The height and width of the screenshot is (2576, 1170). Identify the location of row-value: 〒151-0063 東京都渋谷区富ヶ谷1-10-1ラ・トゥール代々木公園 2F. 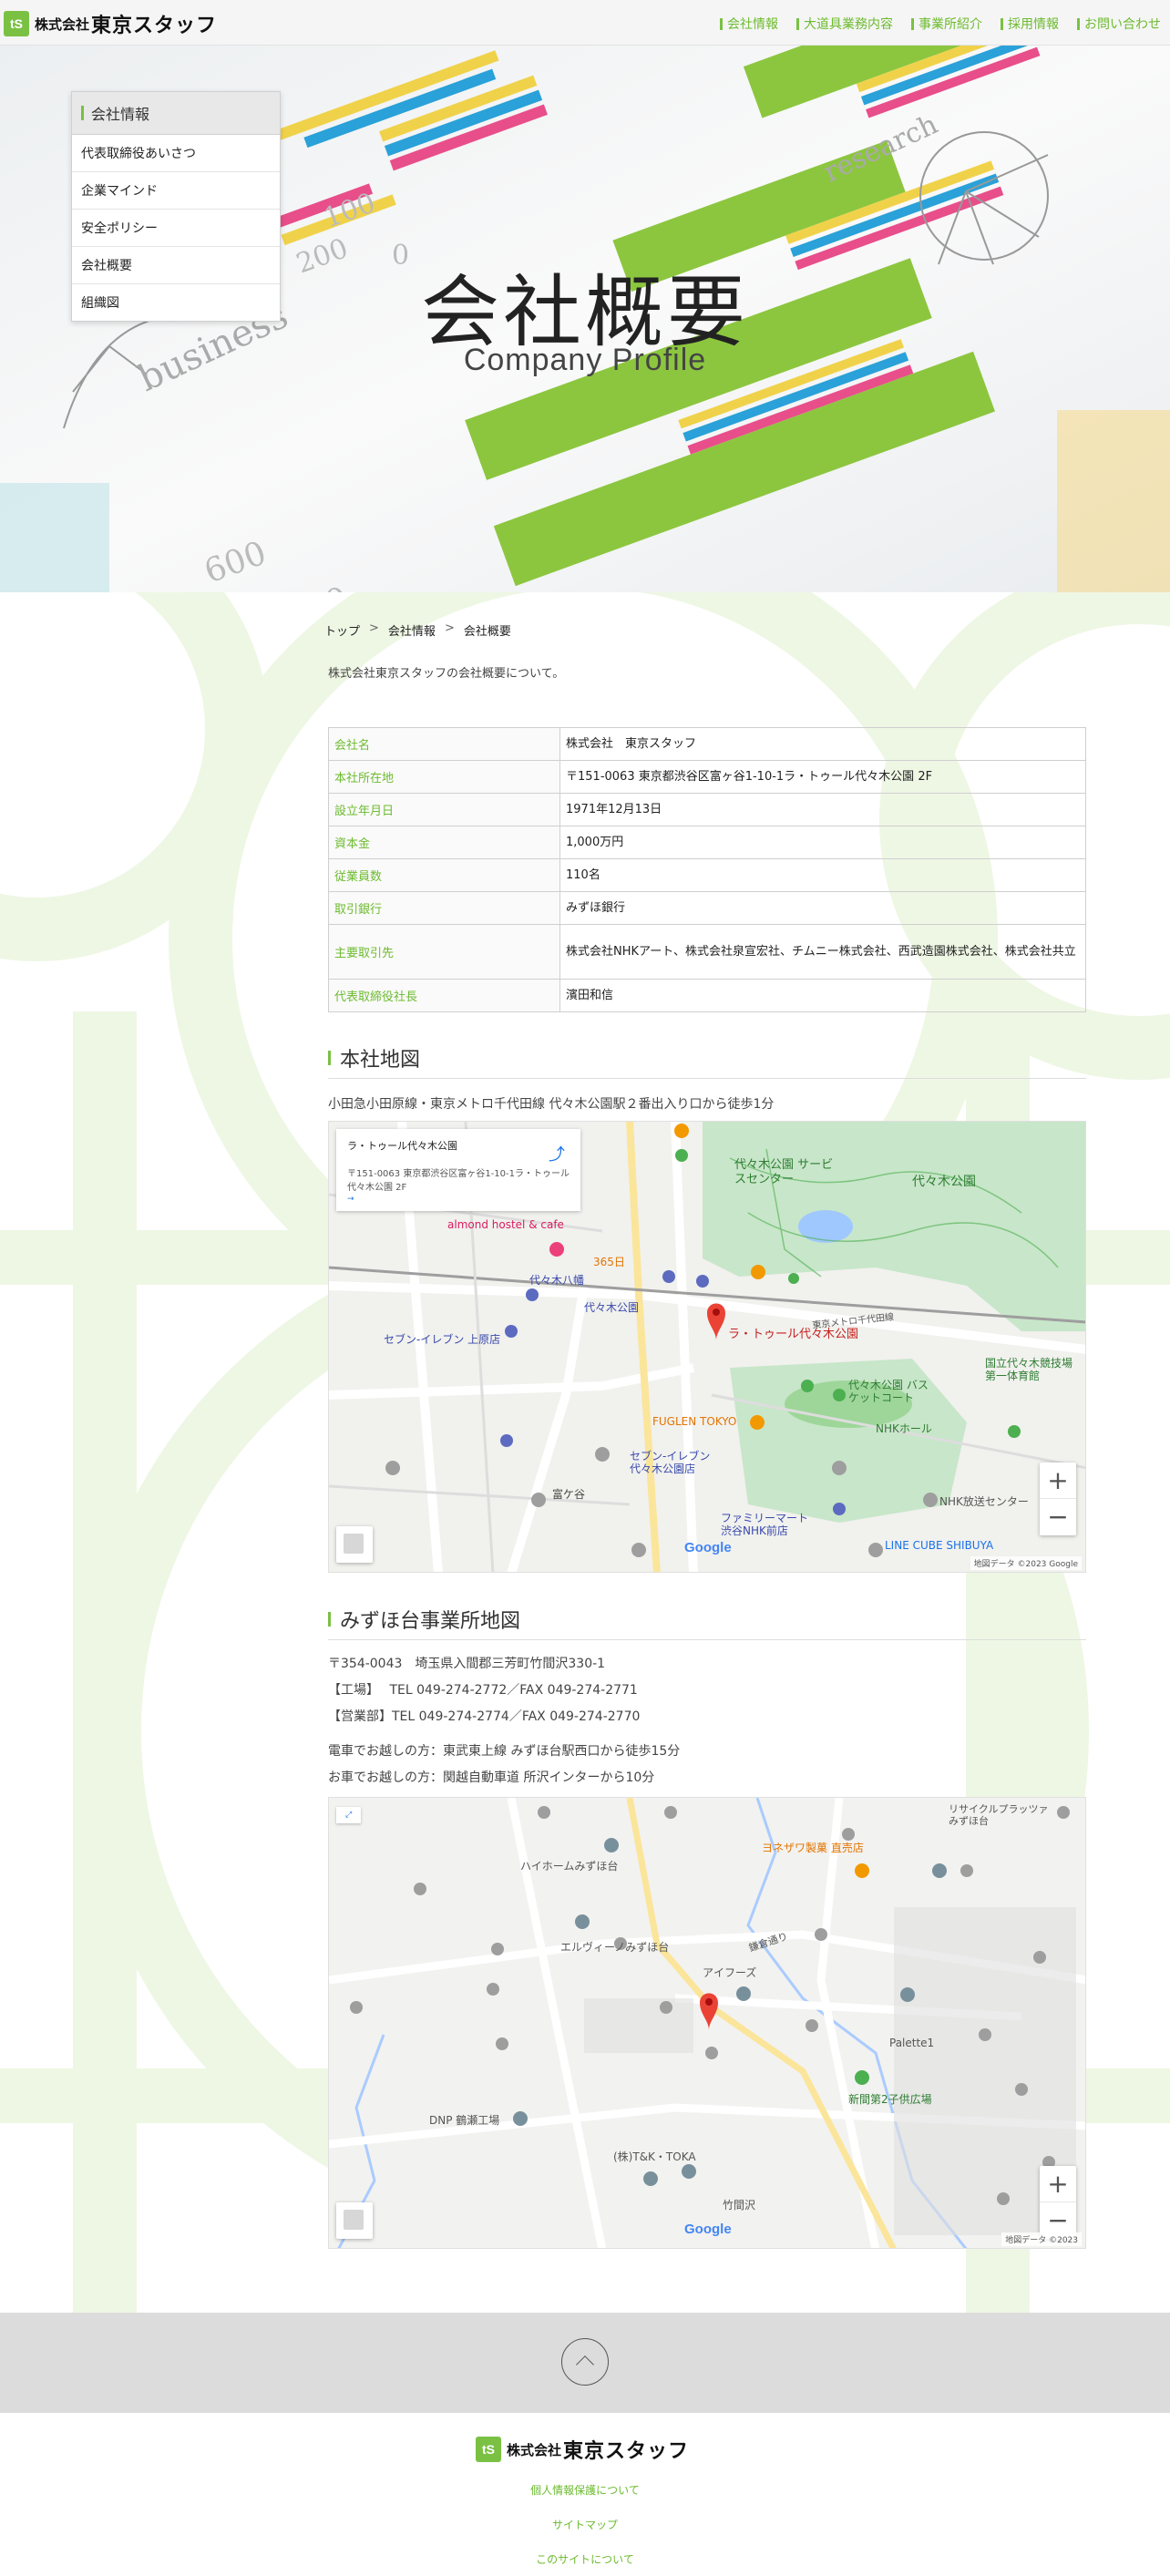
(823, 777).